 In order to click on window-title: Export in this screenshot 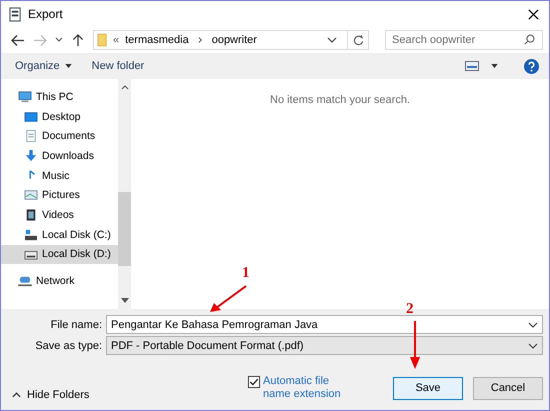, I will do `click(46, 14)`.